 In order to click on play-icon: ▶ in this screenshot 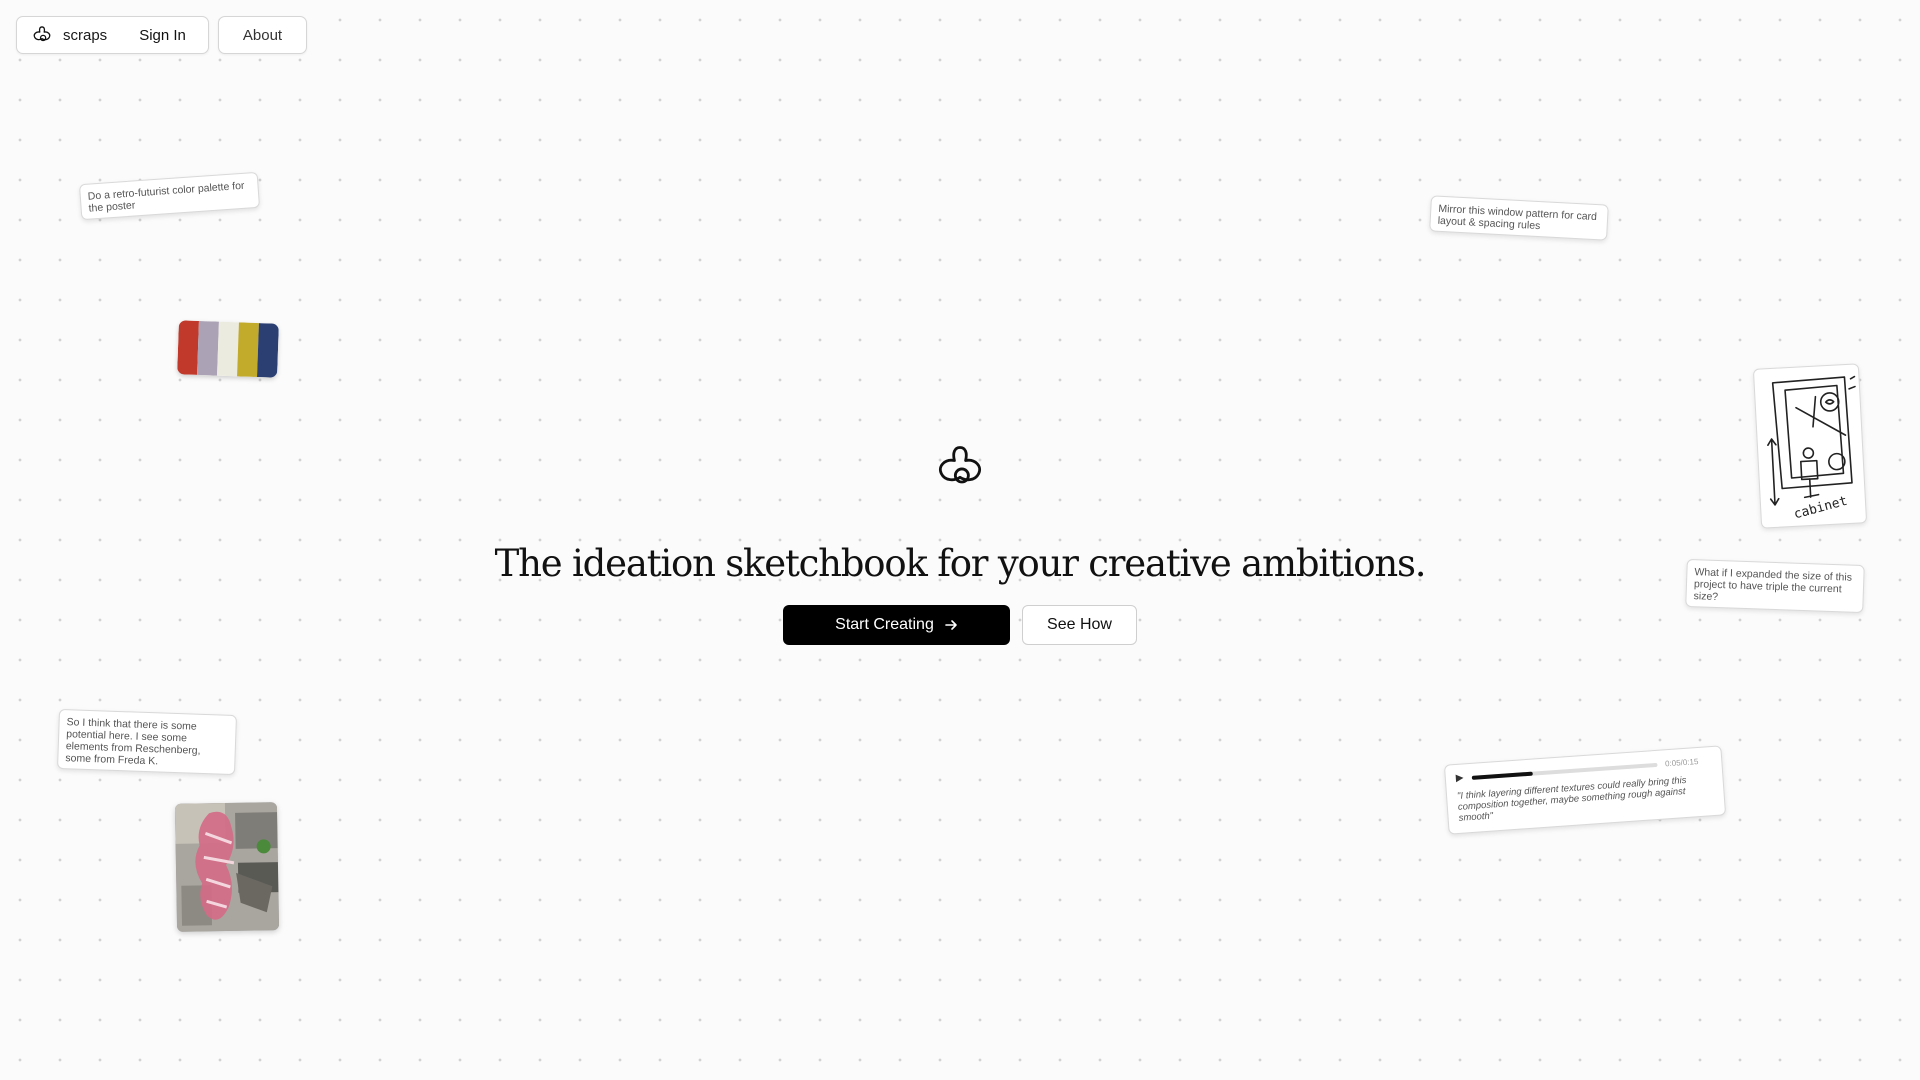, I will do `click(1459, 778)`.